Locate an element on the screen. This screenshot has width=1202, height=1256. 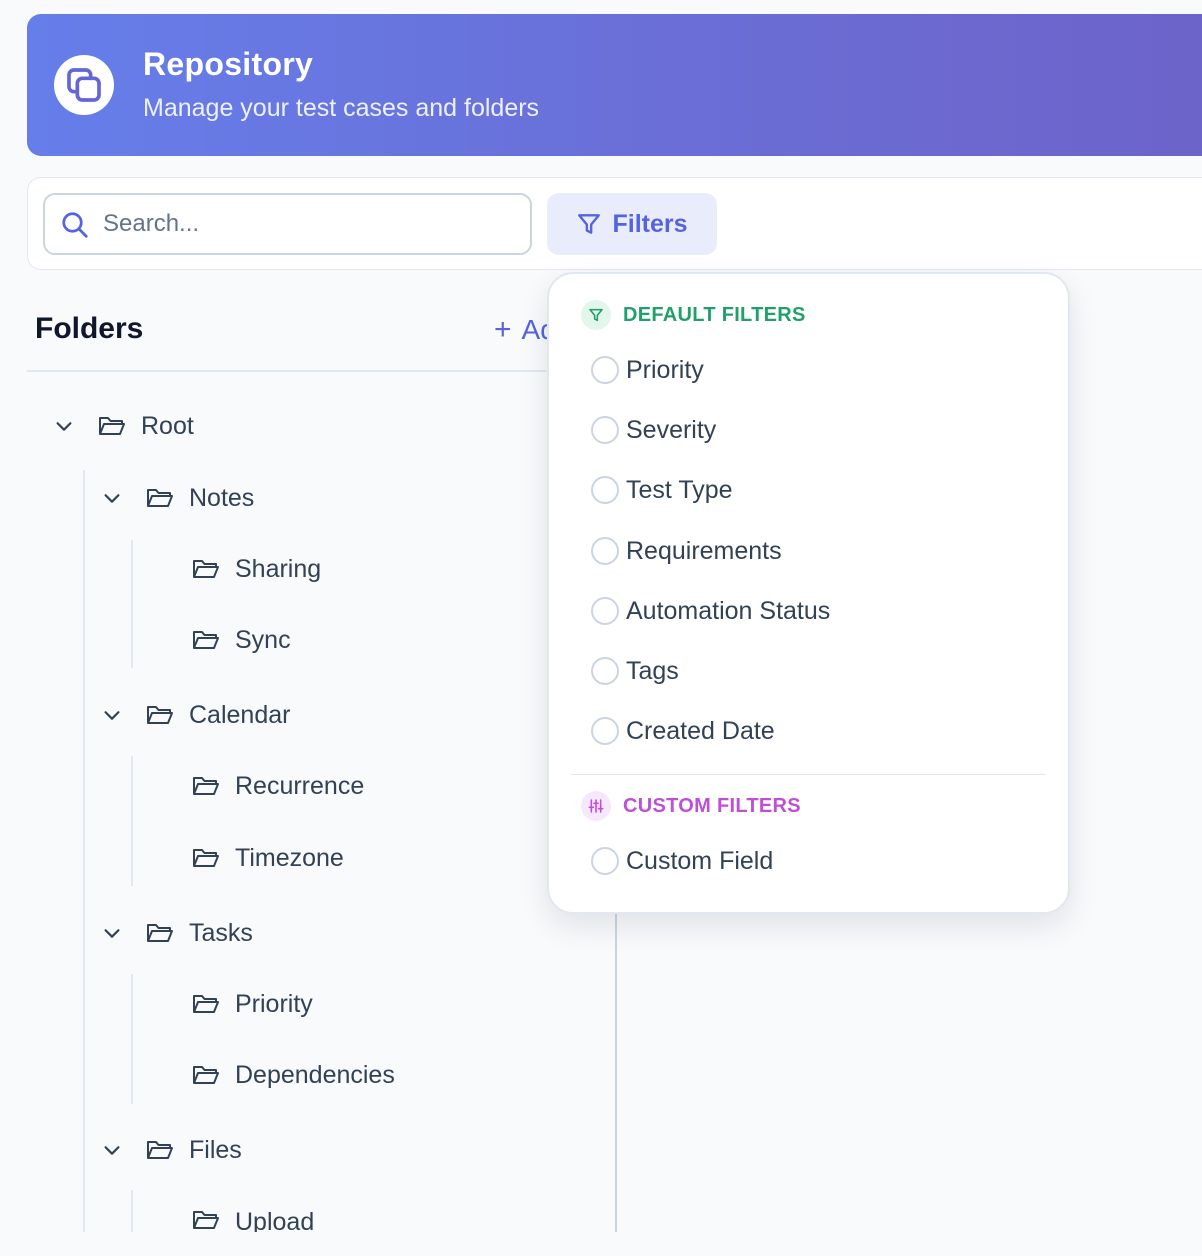
tree-item-recurrence: Recurrence is located at coordinates (277, 786).